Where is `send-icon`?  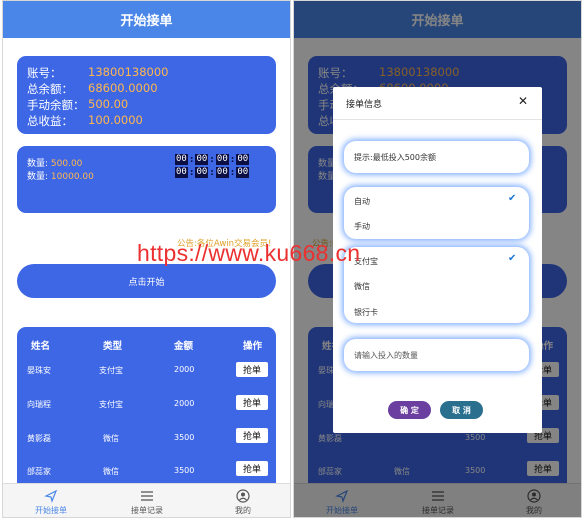 send-icon is located at coordinates (51, 496).